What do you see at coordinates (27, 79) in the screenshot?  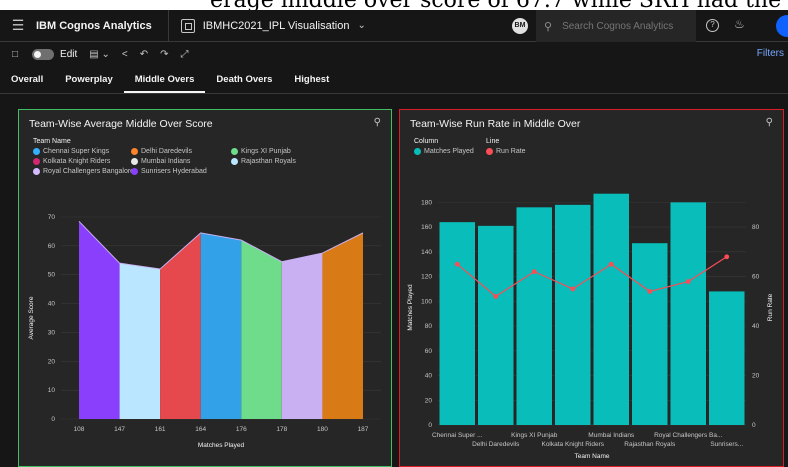 I see `tab-overall: Overall` at bounding box center [27, 79].